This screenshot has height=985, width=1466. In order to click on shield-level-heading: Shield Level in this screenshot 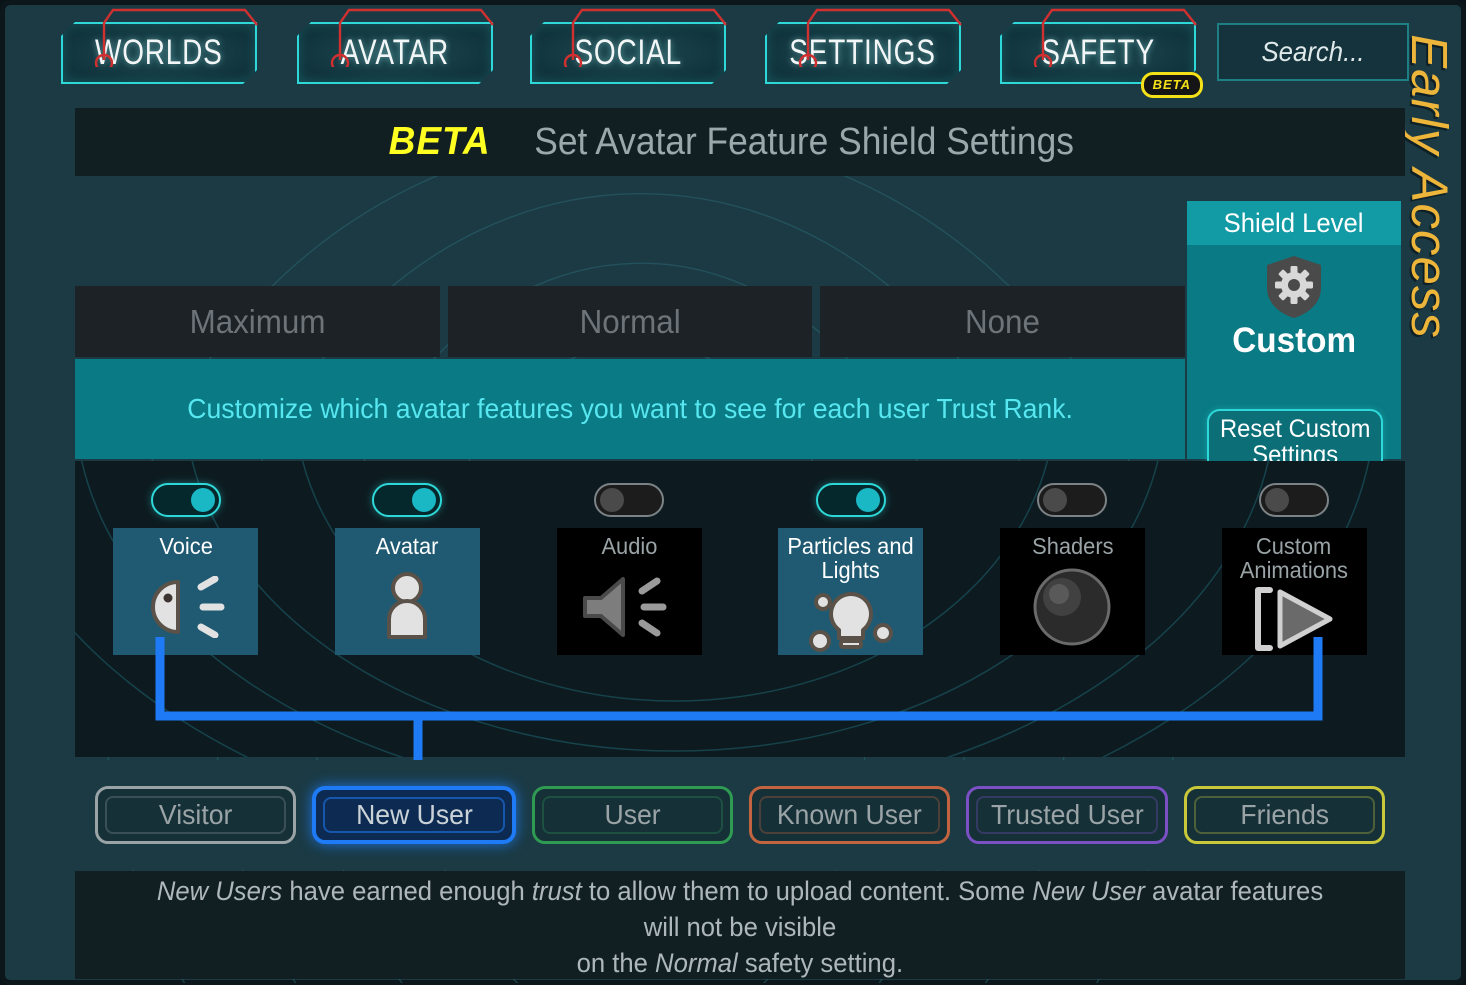, I will do `click(1294, 223)`.